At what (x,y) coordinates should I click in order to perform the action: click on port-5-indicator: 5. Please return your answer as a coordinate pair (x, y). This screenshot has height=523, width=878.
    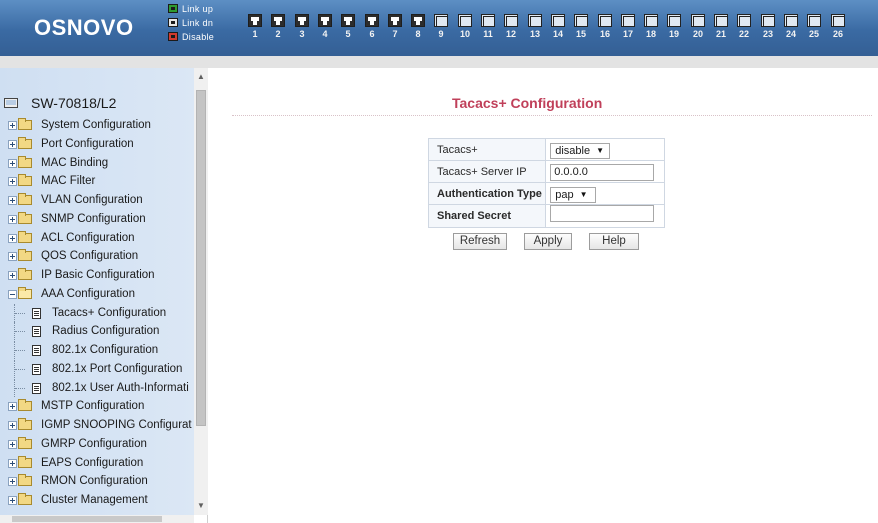
    Looking at the image, I should click on (348, 26).